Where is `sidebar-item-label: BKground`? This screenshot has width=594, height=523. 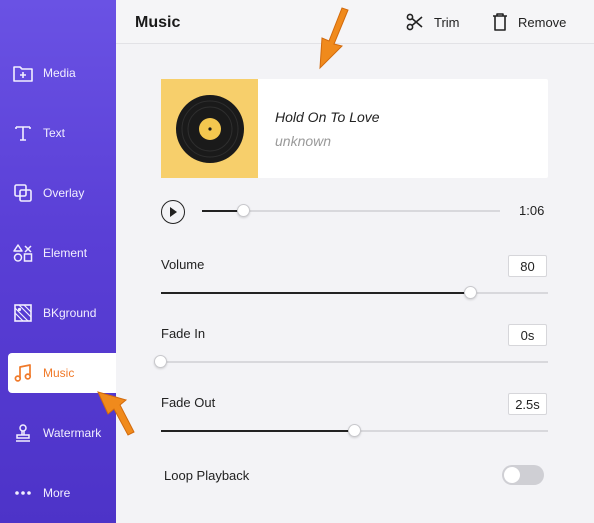
sidebar-item-label: BKground is located at coordinates (70, 313).